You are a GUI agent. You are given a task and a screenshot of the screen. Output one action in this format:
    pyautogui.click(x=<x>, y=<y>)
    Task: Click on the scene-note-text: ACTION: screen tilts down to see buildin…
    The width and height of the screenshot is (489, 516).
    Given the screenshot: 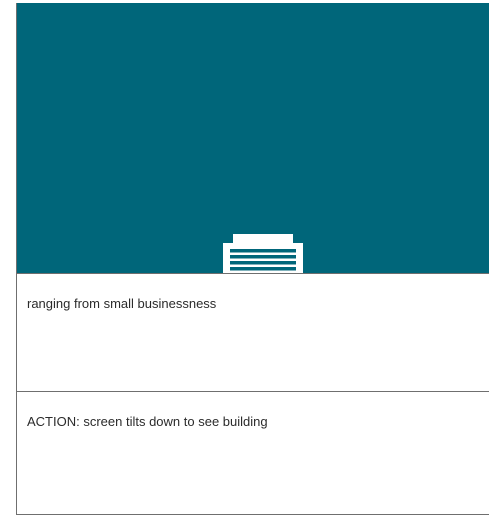 What is the action you would take?
    pyautogui.click(x=147, y=421)
    